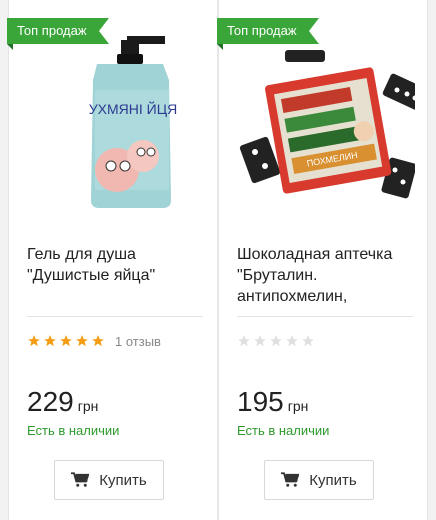 The height and width of the screenshot is (520, 436). What do you see at coordinates (260, 401) in the screenshot?
I see `price-value: 195` at bounding box center [260, 401].